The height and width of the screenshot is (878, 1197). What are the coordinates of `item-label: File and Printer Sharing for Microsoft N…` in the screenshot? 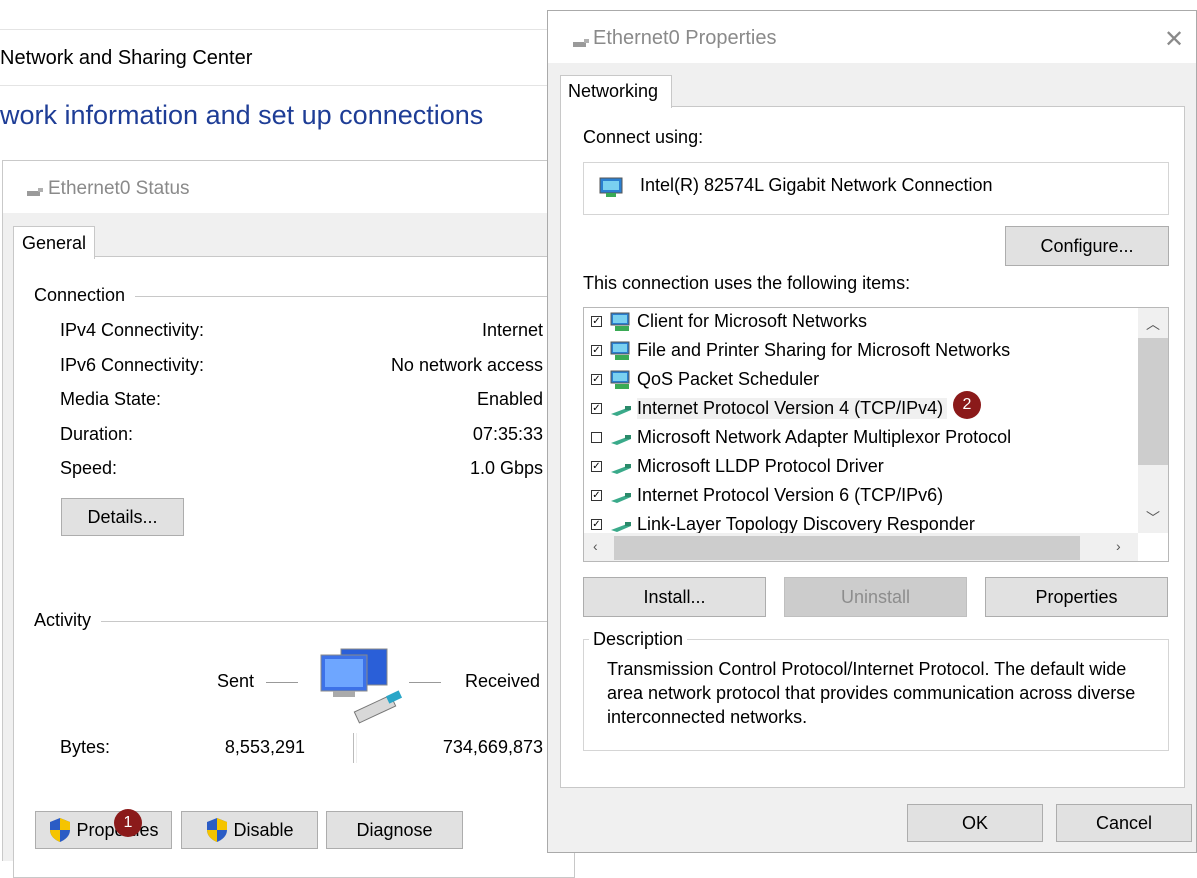 It's located at (824, 350).